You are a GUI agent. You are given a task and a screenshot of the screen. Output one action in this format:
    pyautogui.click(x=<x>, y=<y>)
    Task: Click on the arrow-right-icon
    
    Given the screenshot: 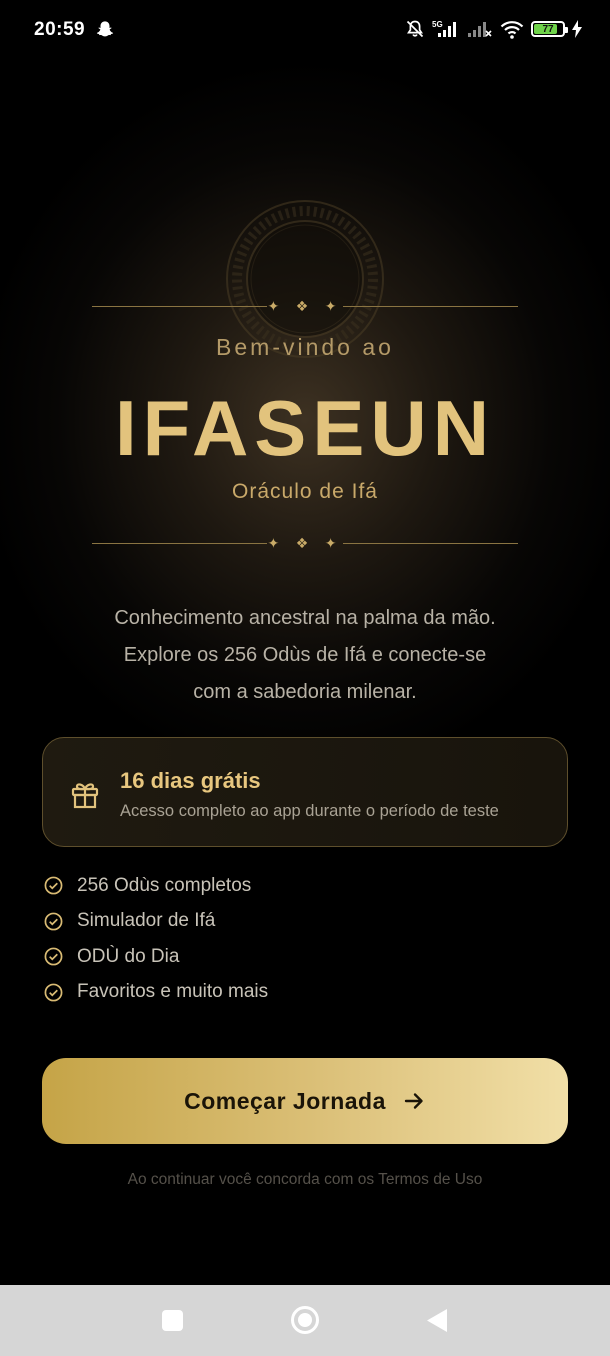 What is the action you would take?
    pyautogui.click(x=413, y=1101)
    